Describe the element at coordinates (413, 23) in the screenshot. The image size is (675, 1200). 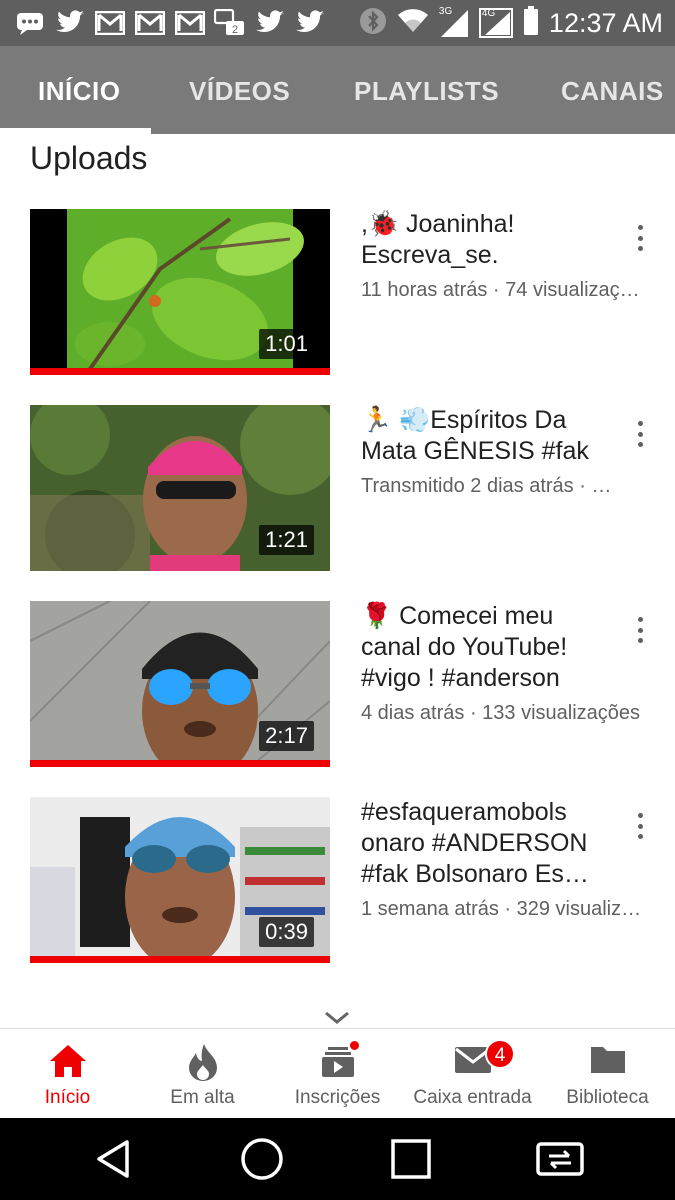
I see `wifi-icon` at that location.